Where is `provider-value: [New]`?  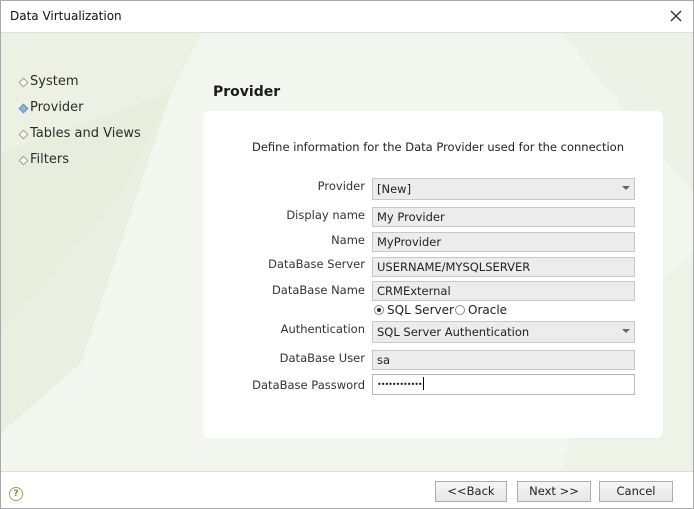 provider-value: [New] is located at coordinates (394, 189).